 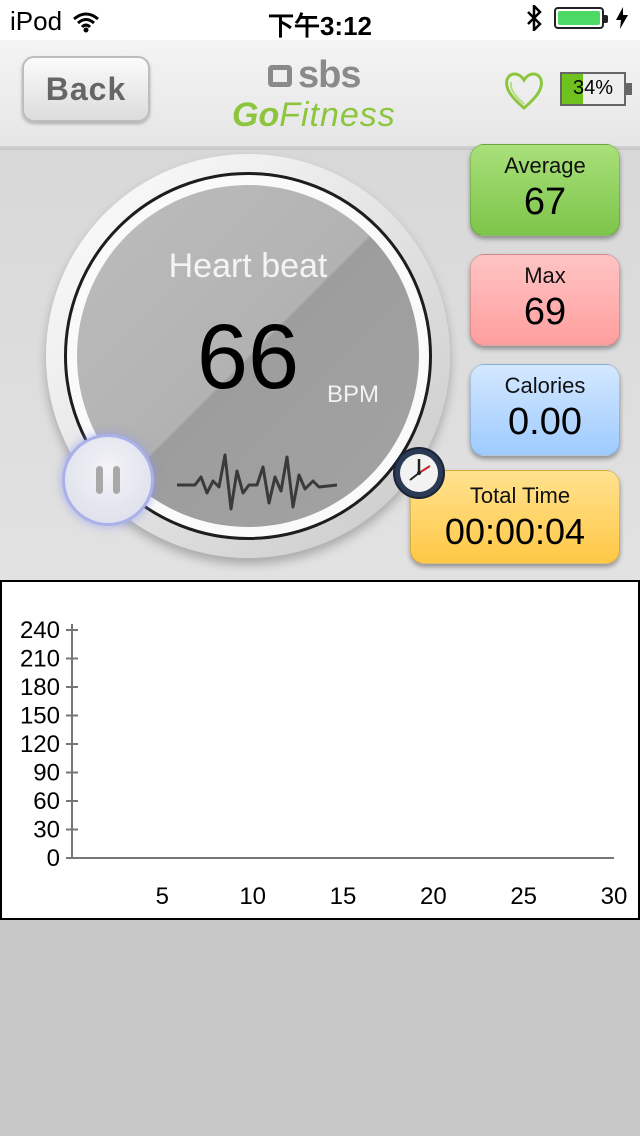 I want to click on logo-brand-text: sbs, so click(x=329, y=75).